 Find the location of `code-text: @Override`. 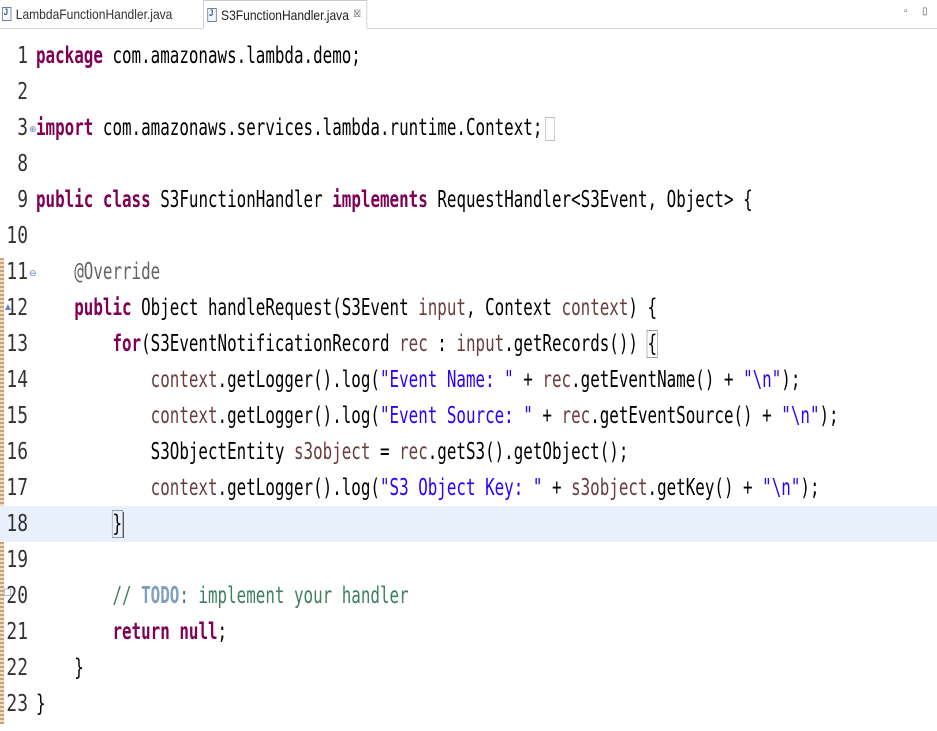

code-text: @Override is located at coordinates (117, 272).